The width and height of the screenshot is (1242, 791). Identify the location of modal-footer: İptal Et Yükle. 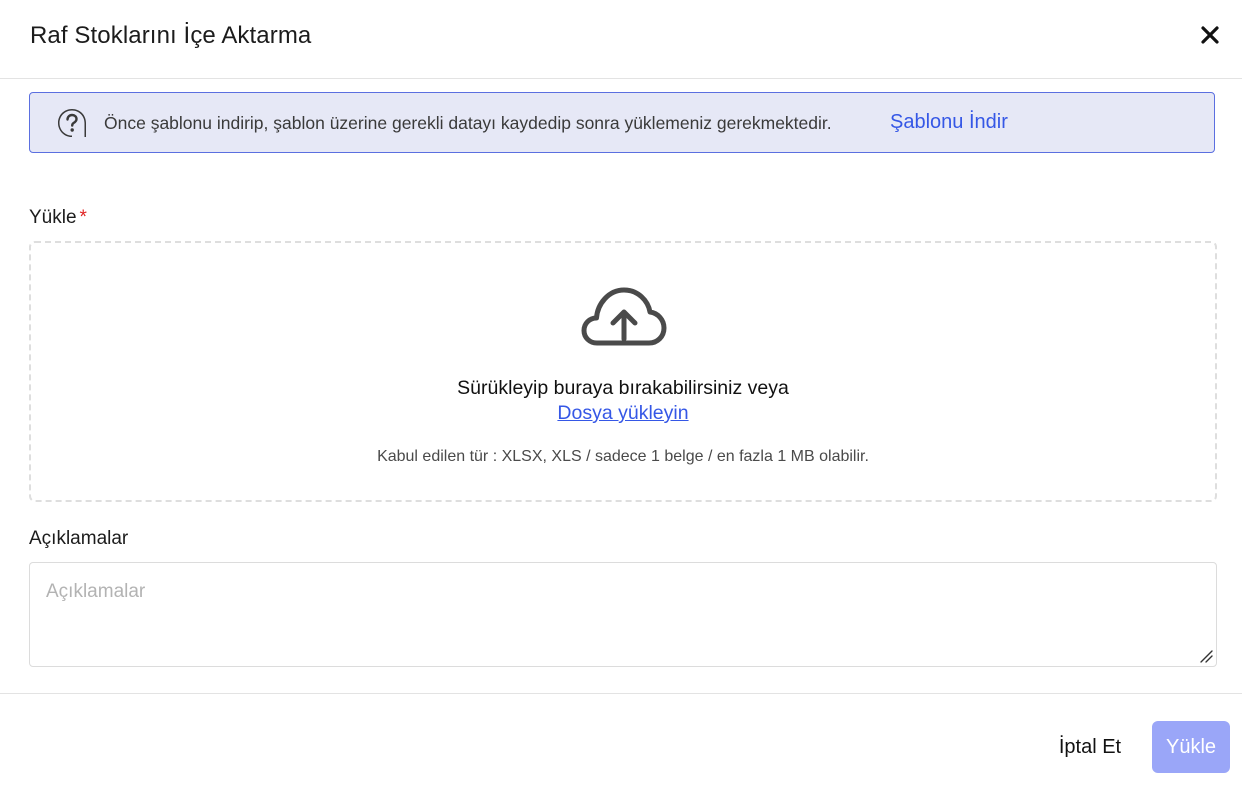
(621, 742).